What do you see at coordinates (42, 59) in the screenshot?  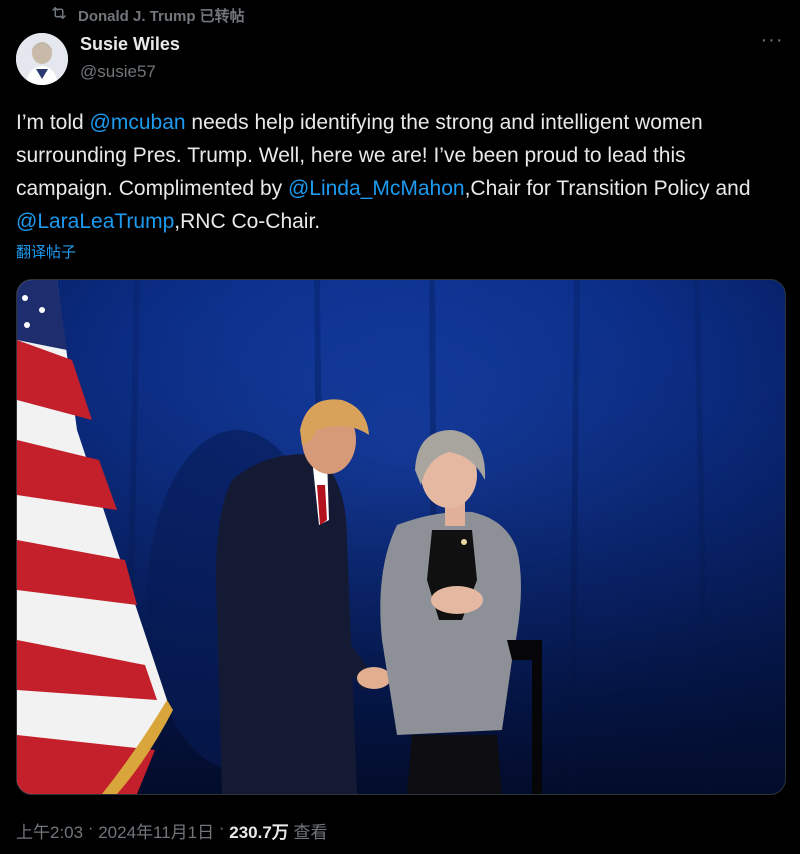 I see `avatar` at bounding box center [42, 59].